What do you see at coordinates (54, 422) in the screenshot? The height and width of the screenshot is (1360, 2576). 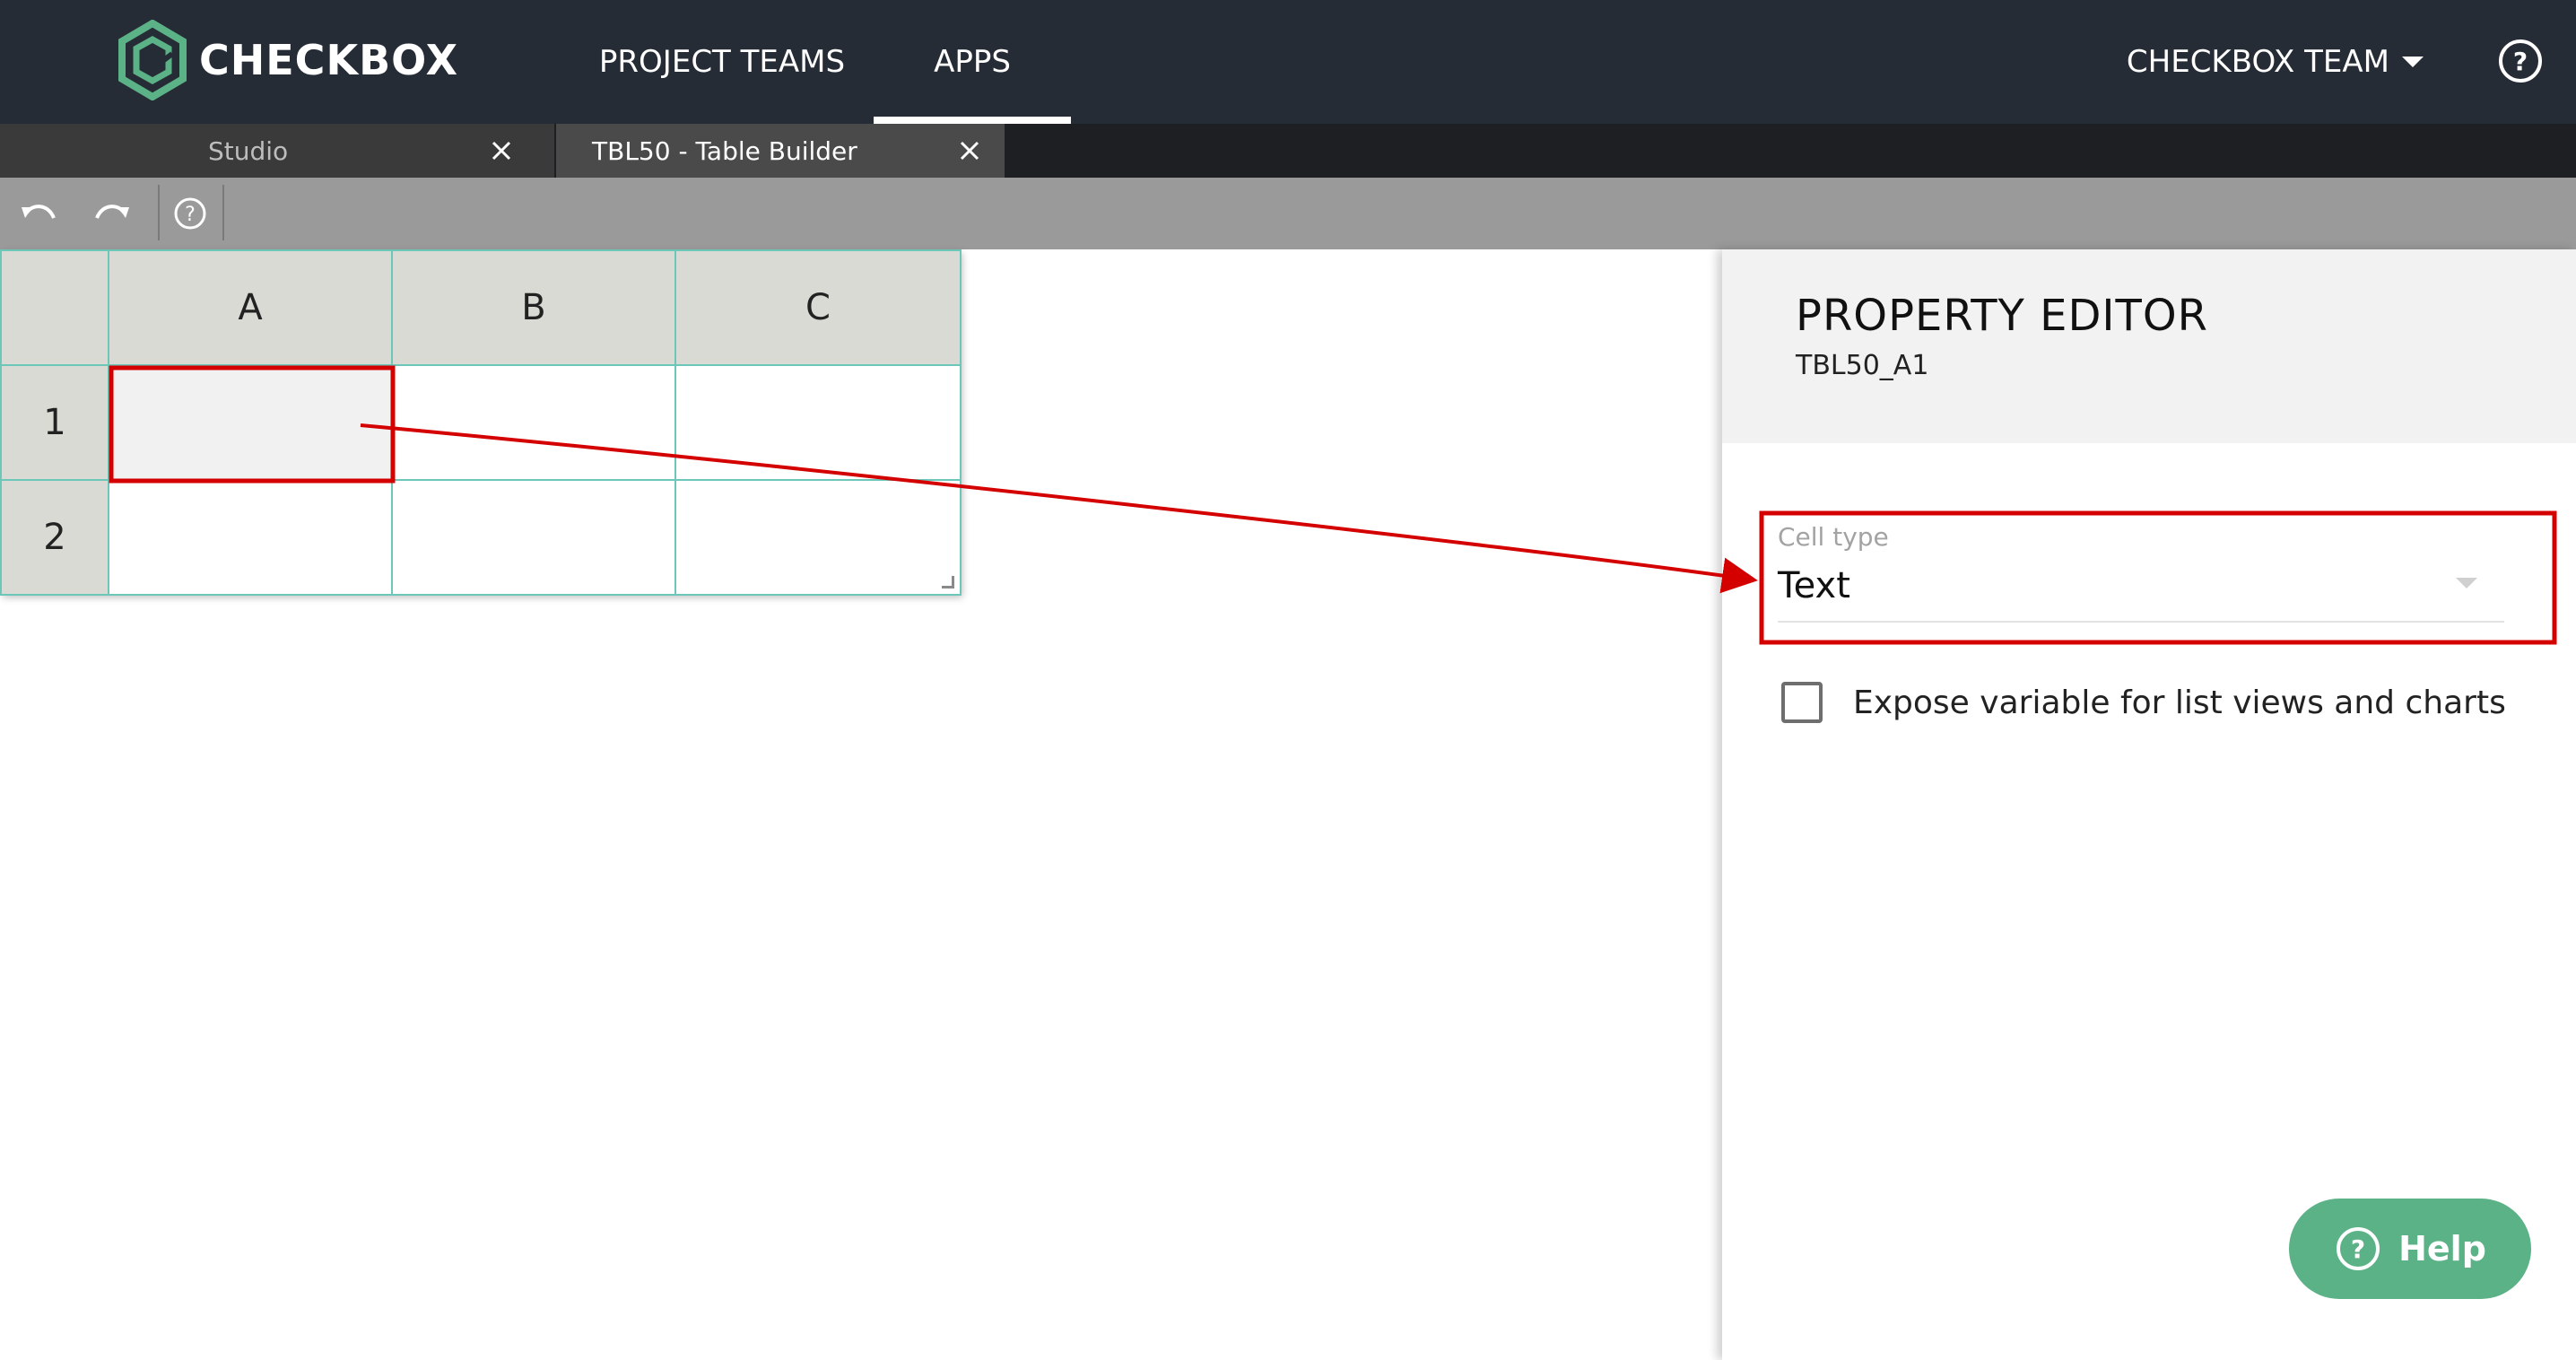 I see `row-header-1: 1` at bounding box center [54, 422].